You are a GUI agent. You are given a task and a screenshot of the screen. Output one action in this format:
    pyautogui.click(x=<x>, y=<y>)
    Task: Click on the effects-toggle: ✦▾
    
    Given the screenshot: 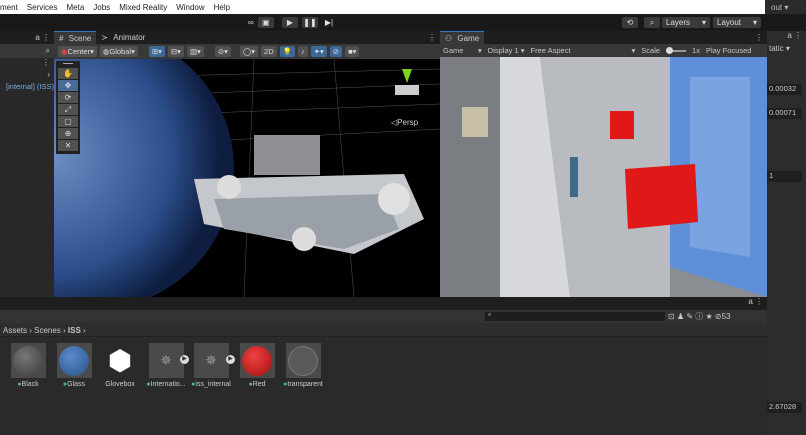 What is the action you would take?
    pyautogui.click(x=318, y=51)
    